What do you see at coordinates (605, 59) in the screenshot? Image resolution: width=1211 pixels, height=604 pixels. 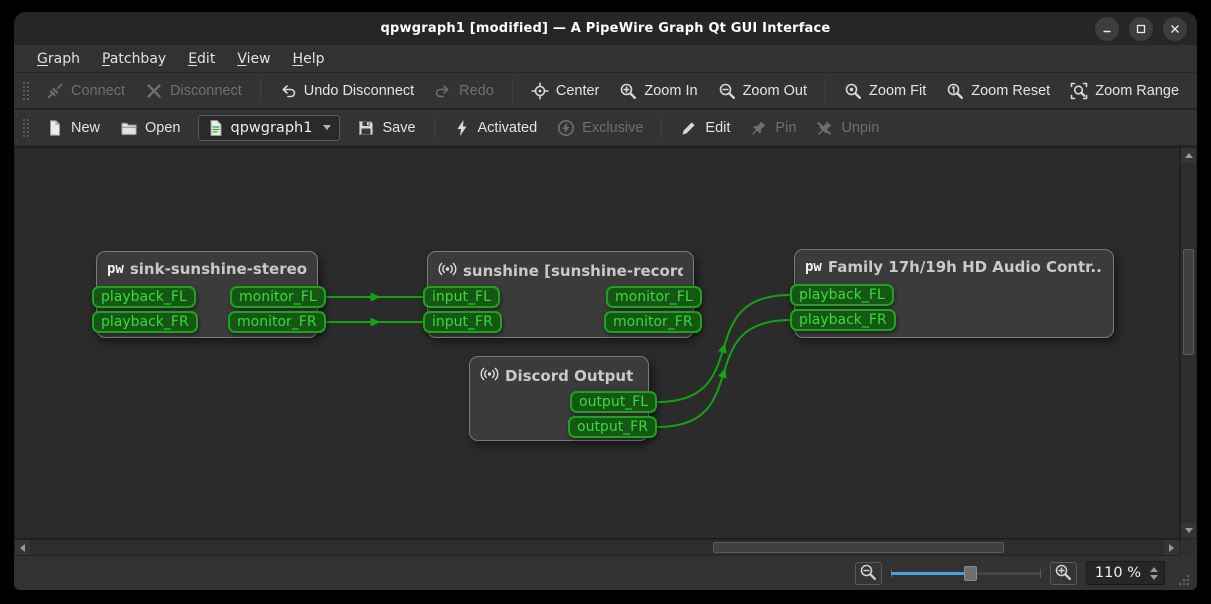 I see `menu-bar: Graph Patchbay Edit View Help` at bounding box center [605, 59].